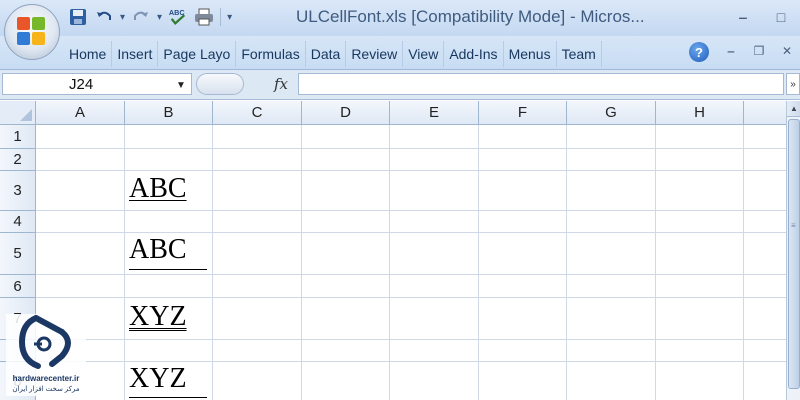 This screenshot has width=800, height=400. I want to click on column-header-e: E, so click(434, 113).